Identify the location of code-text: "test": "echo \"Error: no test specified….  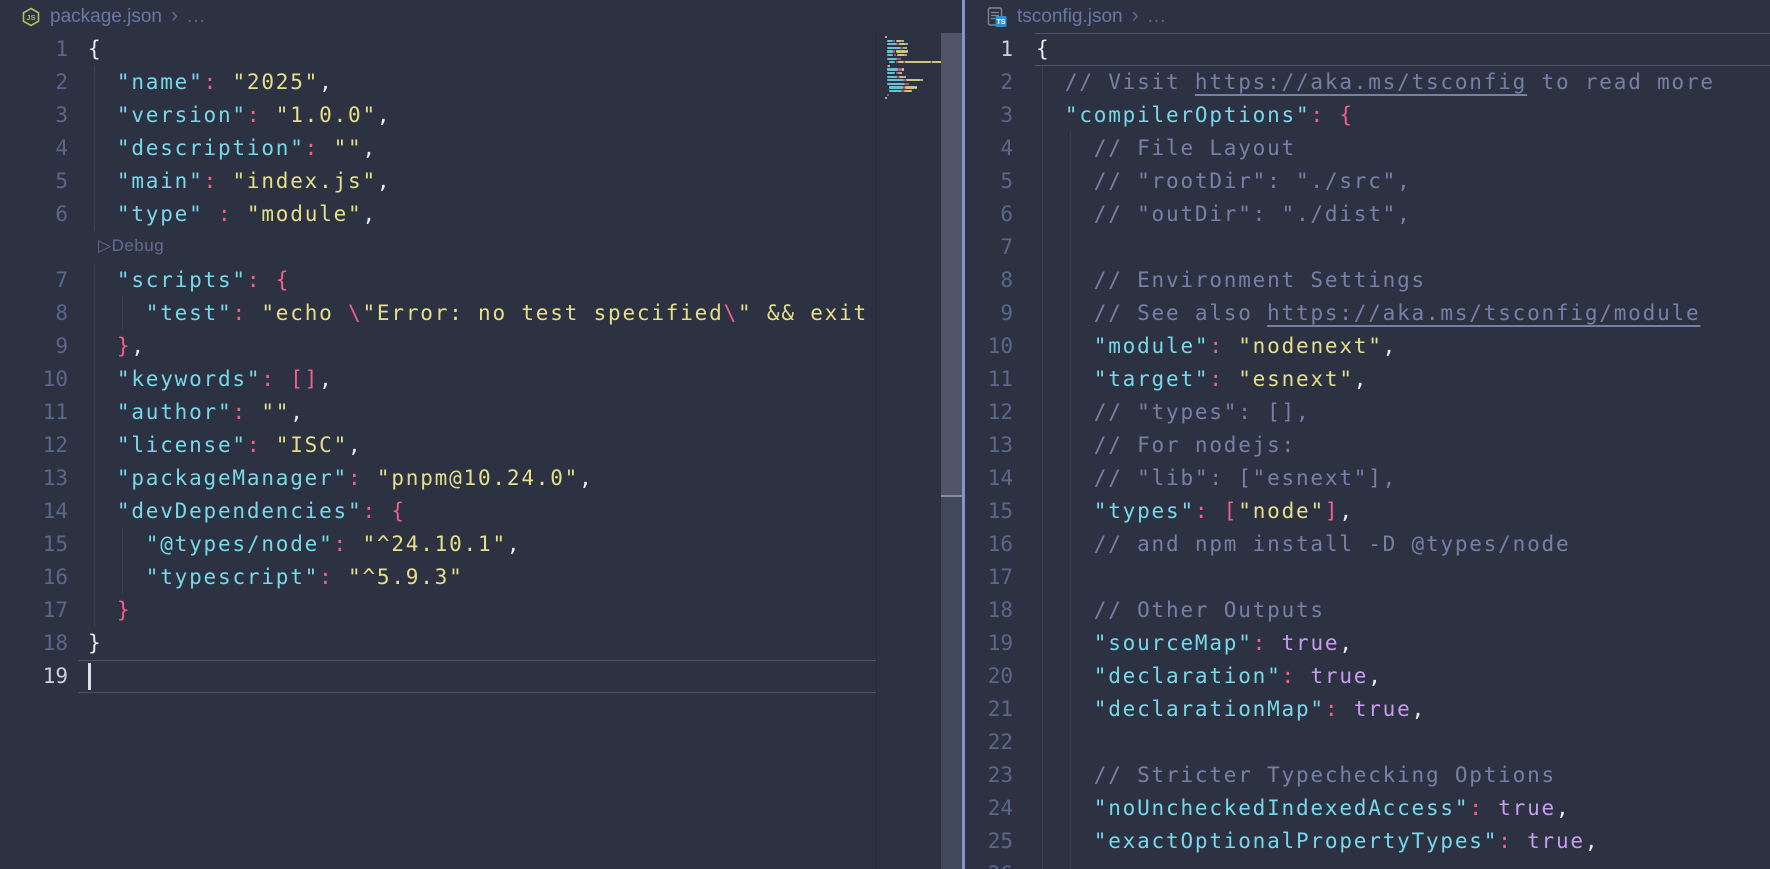
(525, 313).